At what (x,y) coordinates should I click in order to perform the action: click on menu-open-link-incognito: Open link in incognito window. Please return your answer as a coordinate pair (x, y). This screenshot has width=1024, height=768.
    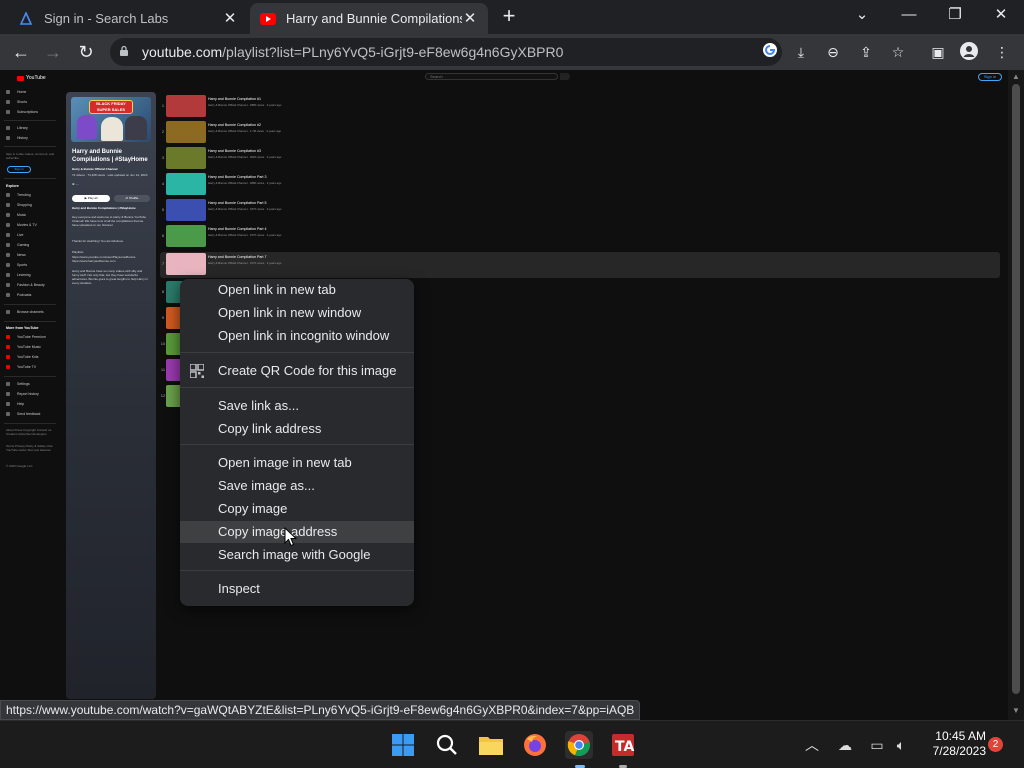
    Looking at the image, I should click on (297, 336).